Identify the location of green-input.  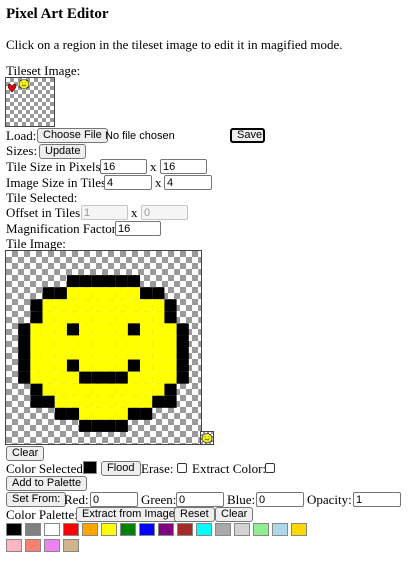
(200, 499).